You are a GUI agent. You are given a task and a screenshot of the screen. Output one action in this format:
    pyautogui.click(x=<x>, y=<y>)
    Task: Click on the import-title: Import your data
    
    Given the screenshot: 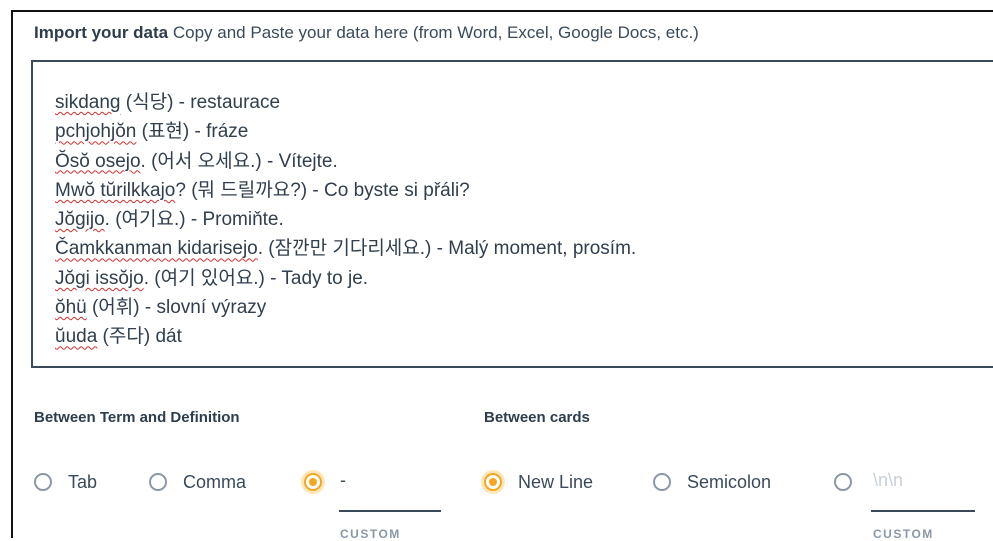 What is the action you would take?
    pyautogui.click(x=101, y=32)
    